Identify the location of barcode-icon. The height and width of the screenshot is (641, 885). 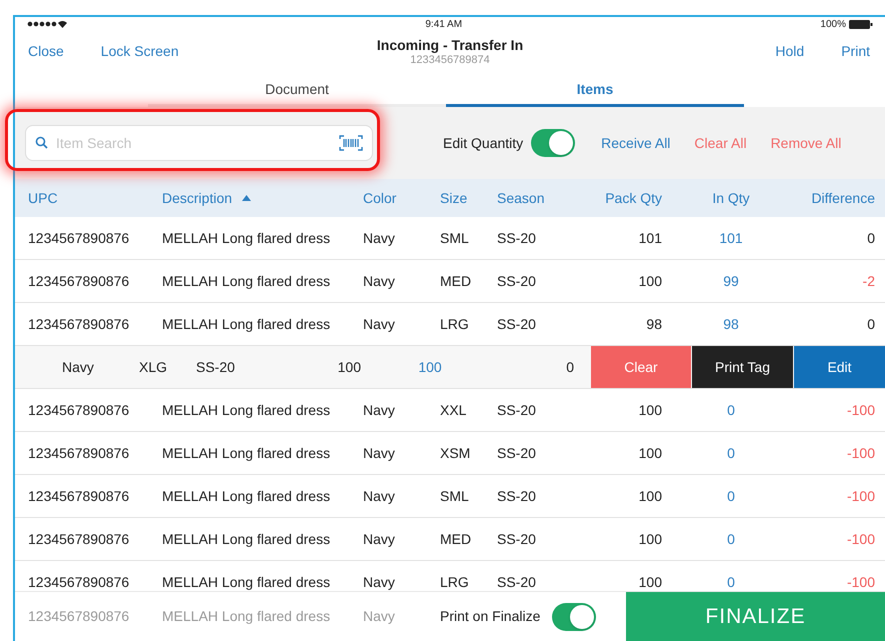
(351, 143).